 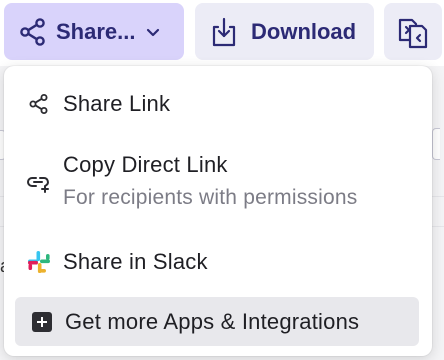 I want to click on background-field-fragment, so click(x=436, y=144).